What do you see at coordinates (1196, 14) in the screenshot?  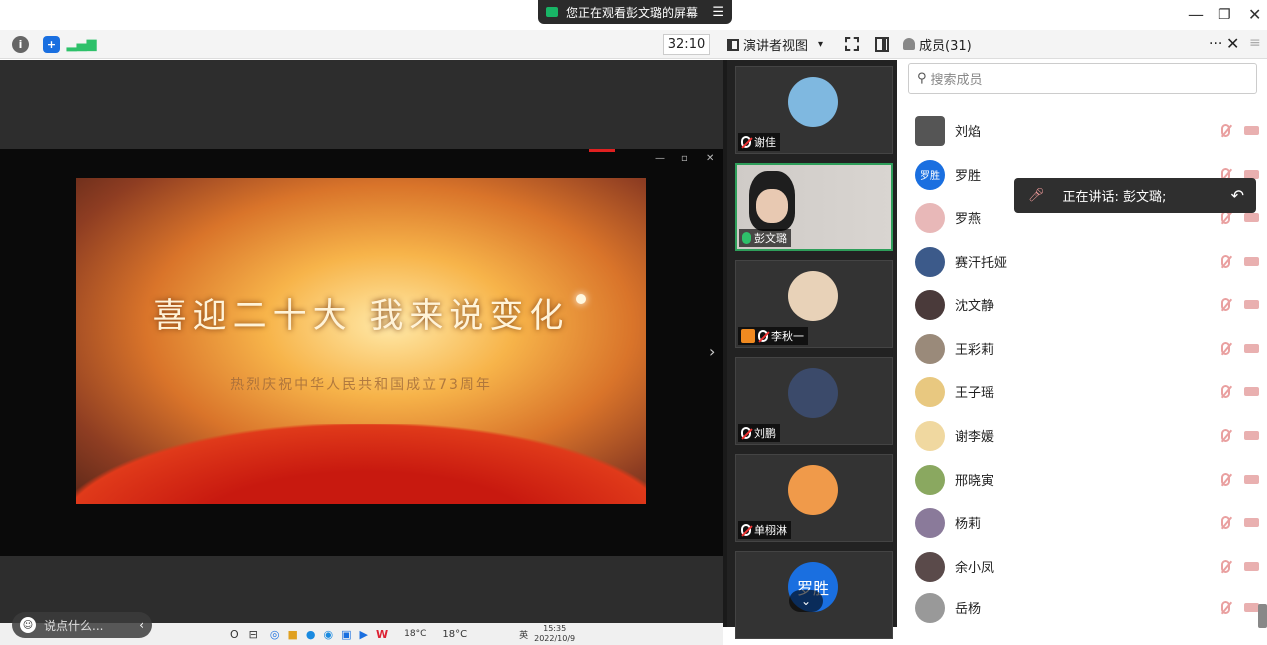 I see `minimize-button: —` at bounding box center [1196, 14].